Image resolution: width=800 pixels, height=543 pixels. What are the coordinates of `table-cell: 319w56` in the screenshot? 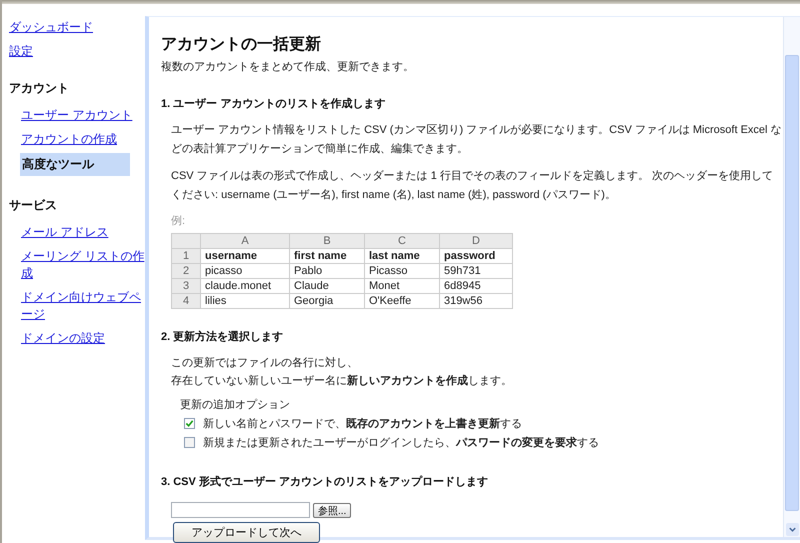 It's located at (476, 301).